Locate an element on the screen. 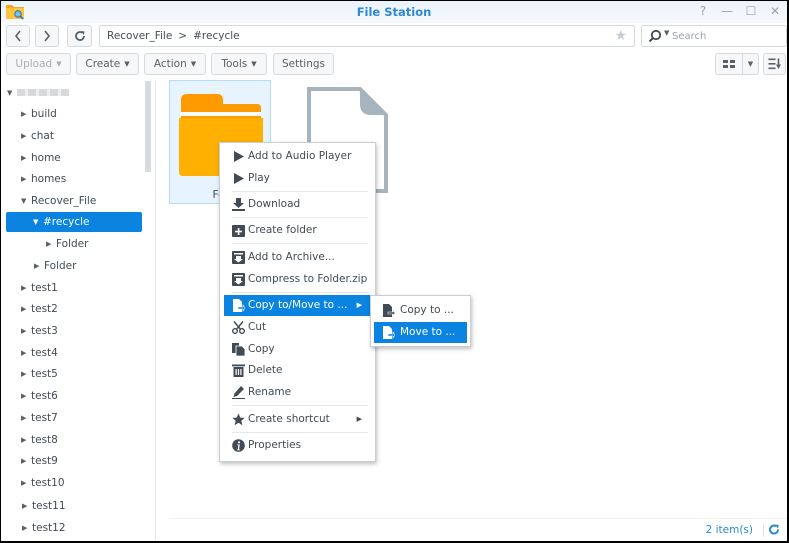 This screenshot has height=543, width=789. menu-item-download: Download is located at coordinates (297, 204).